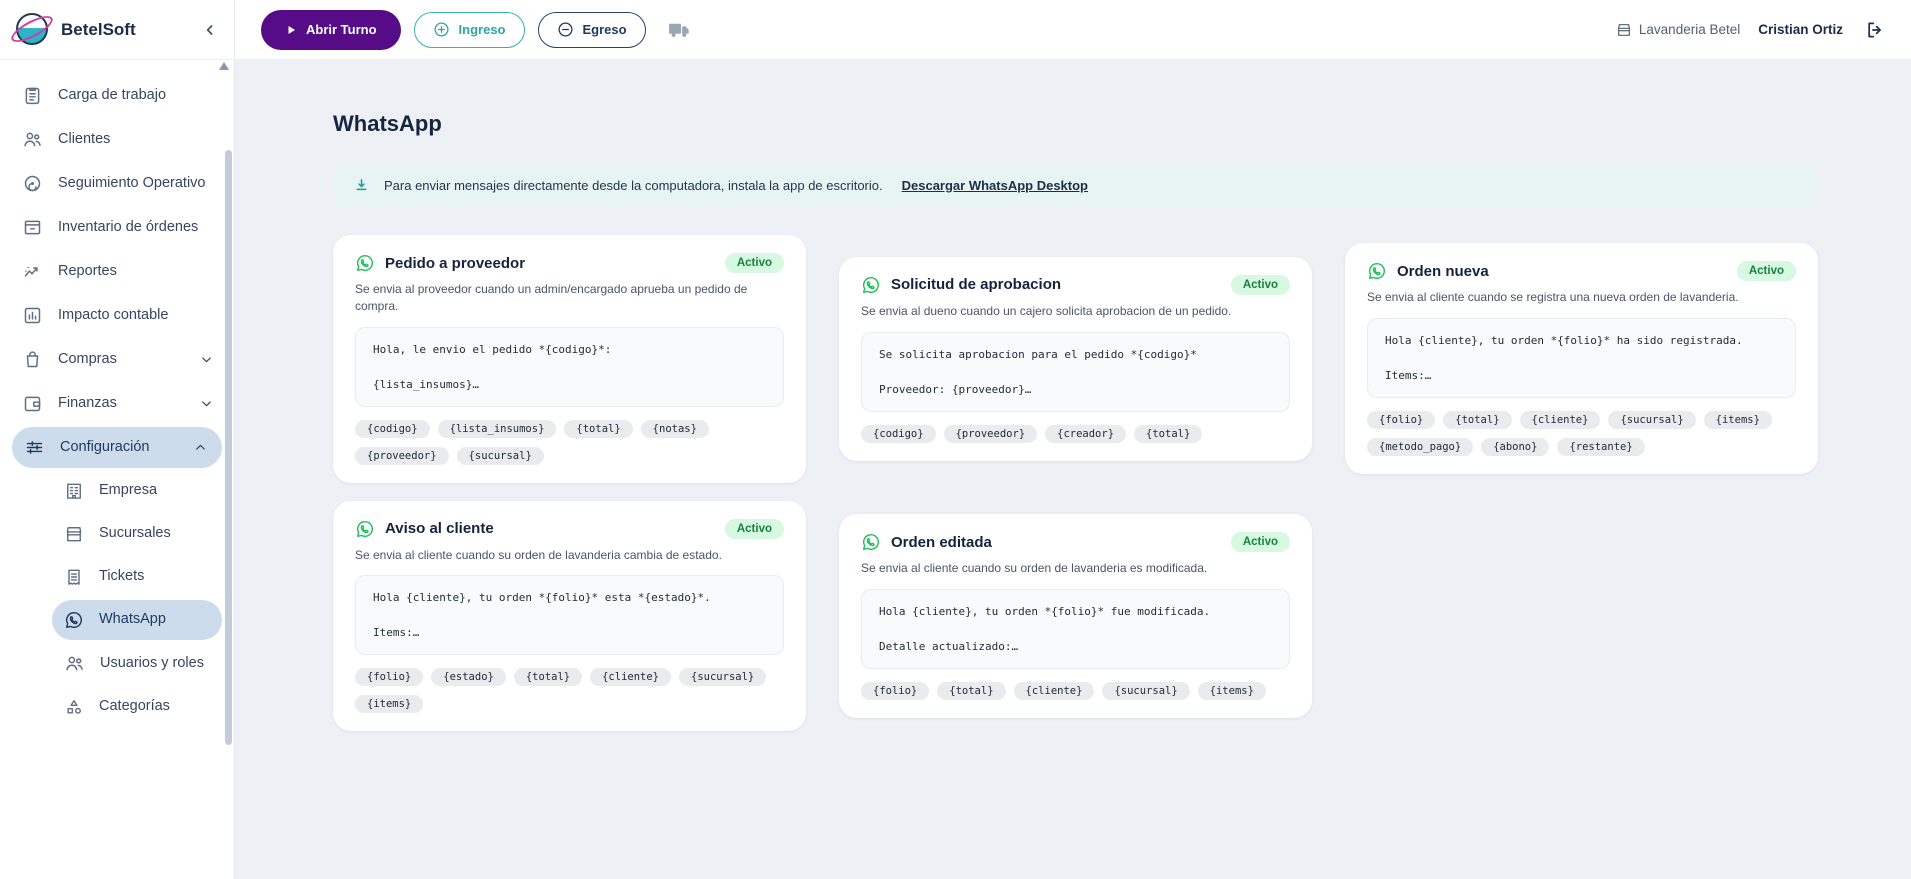 Image resolution: width=1911 pixels, height=879 pixels. I want to click on placeholder-chip: {abono}, so click(1515, 447).